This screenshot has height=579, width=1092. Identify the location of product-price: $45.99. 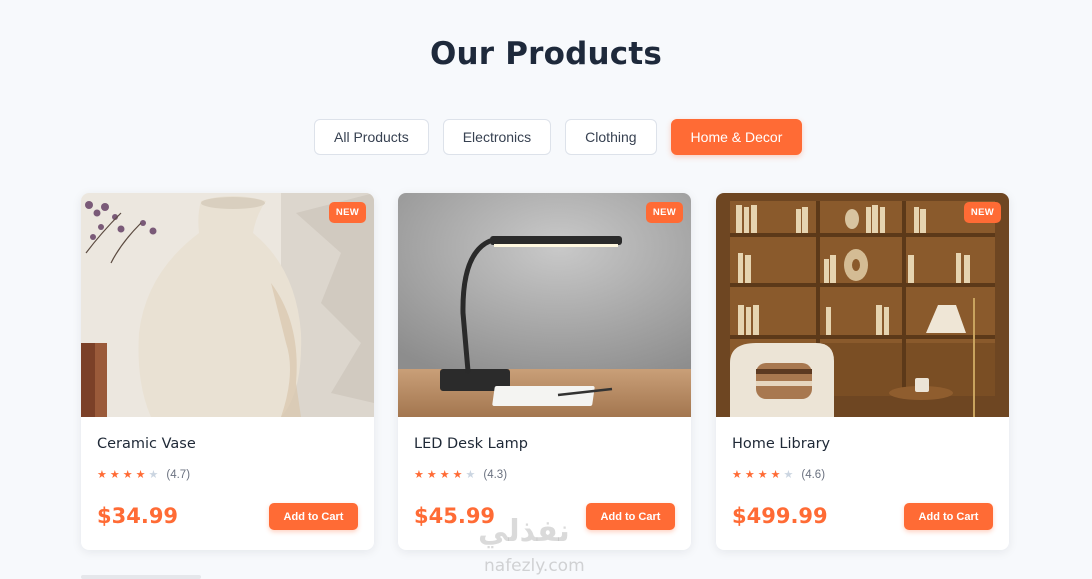
(455, 516).